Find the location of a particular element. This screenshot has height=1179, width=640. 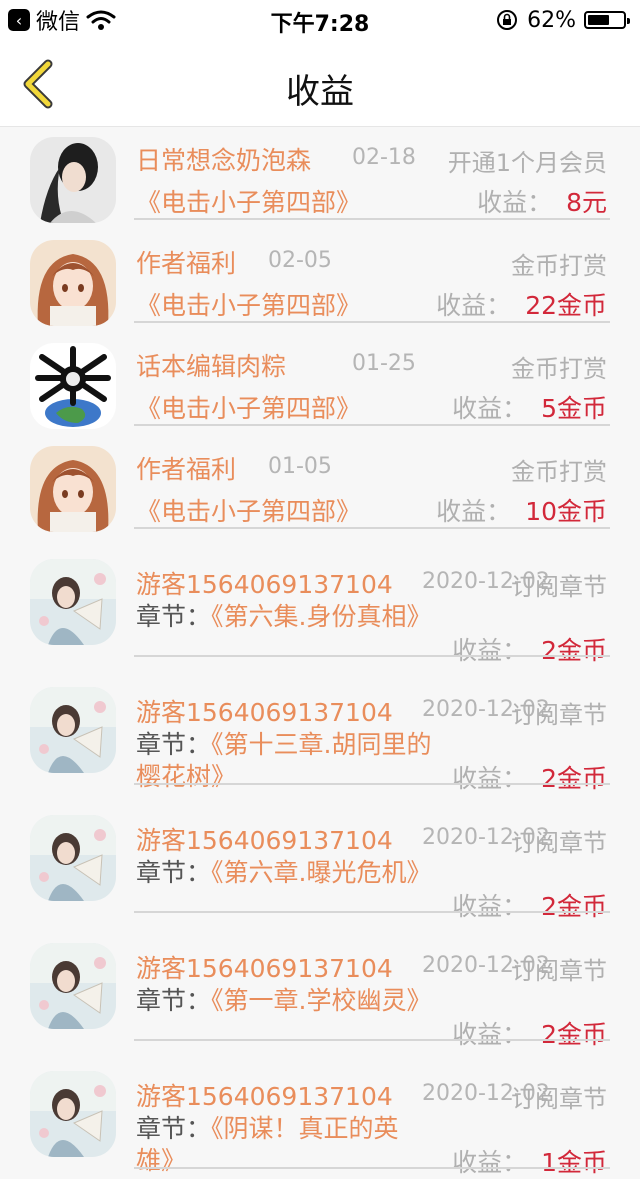

battery-percent: 62% is located at coordinates (551, 20).